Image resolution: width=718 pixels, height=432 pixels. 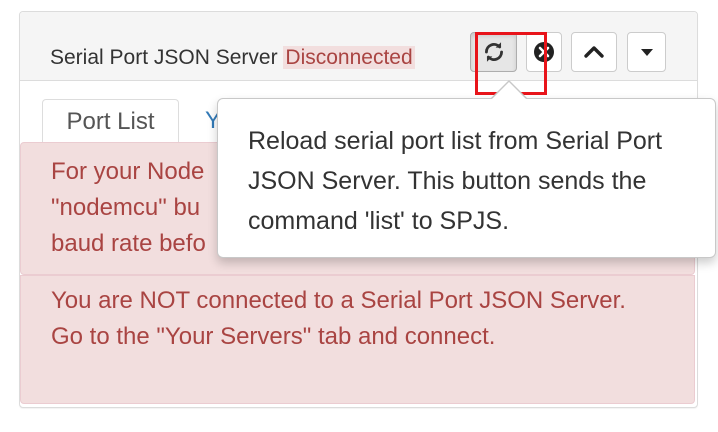 I want to click on chevron-up-icon, so click(x=594, y=52).